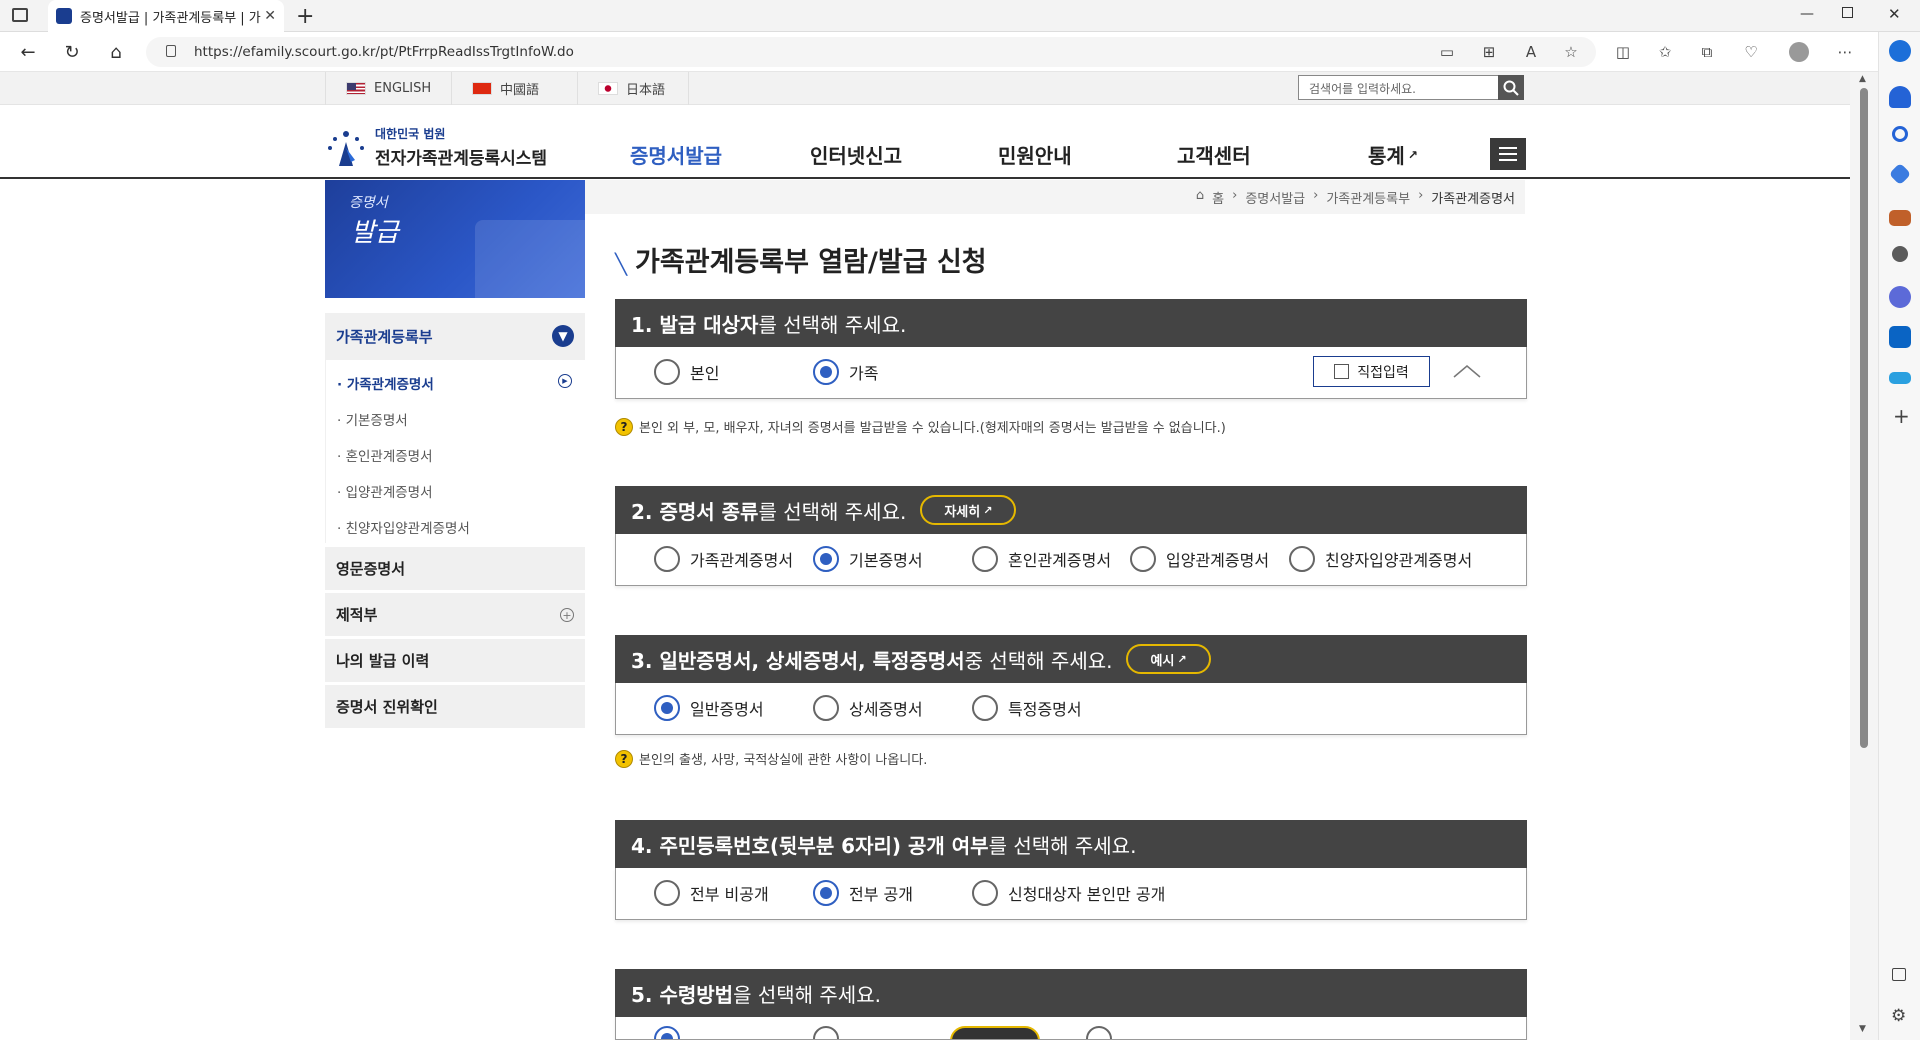 The image size is (1920, 1040). Describe the element at coordinates (1489, 52) in the screenshot. I see `app-icon: ⊞` at that location.